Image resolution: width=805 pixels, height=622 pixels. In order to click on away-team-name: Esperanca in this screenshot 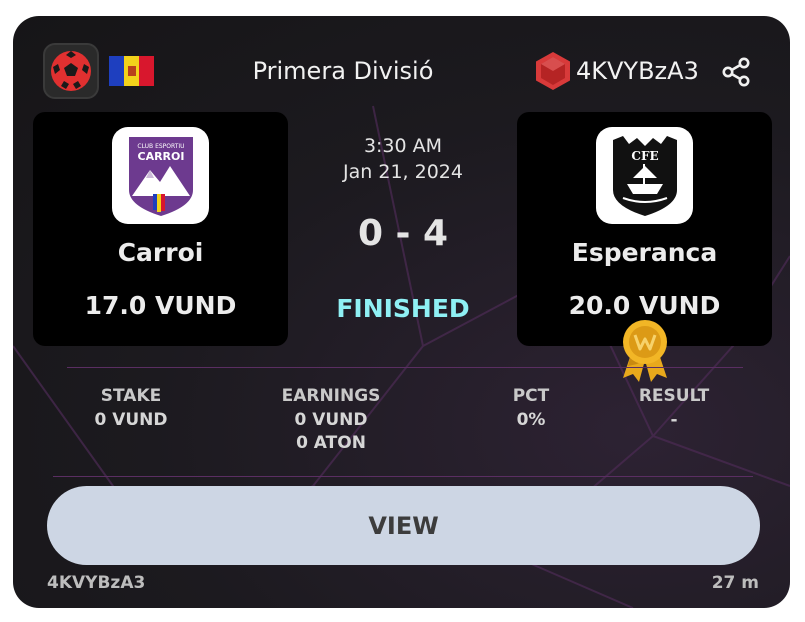, I will do `click(644, 252)`.